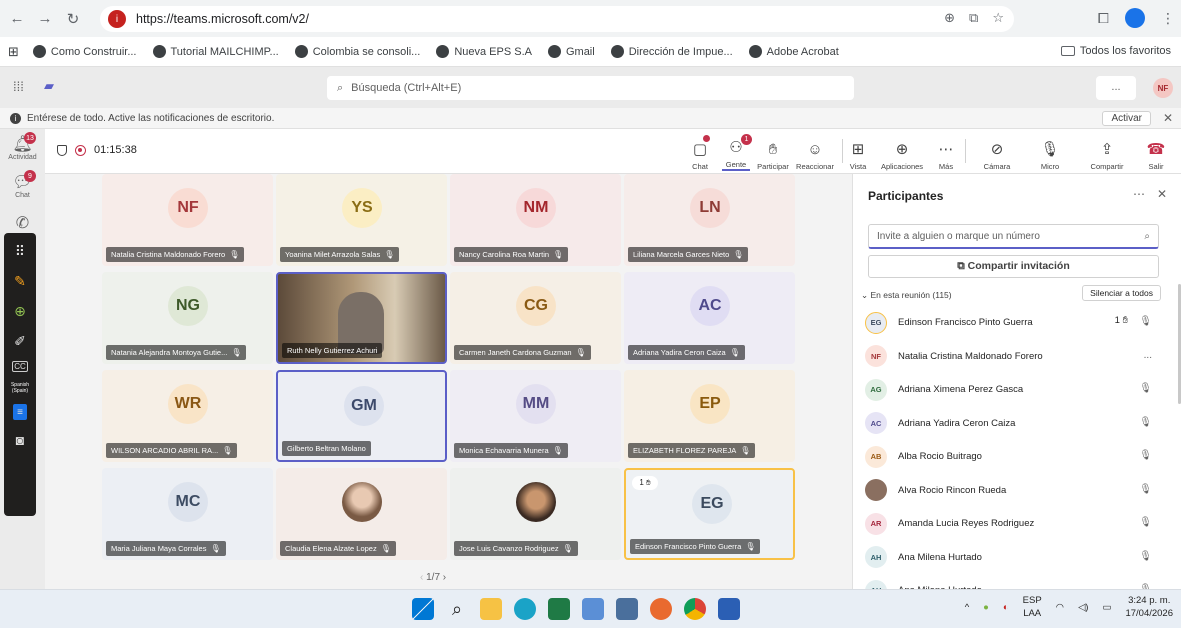 The height and width of the screenshot is (628, 1181). I want to click on edge-icon, so click(525, 609).